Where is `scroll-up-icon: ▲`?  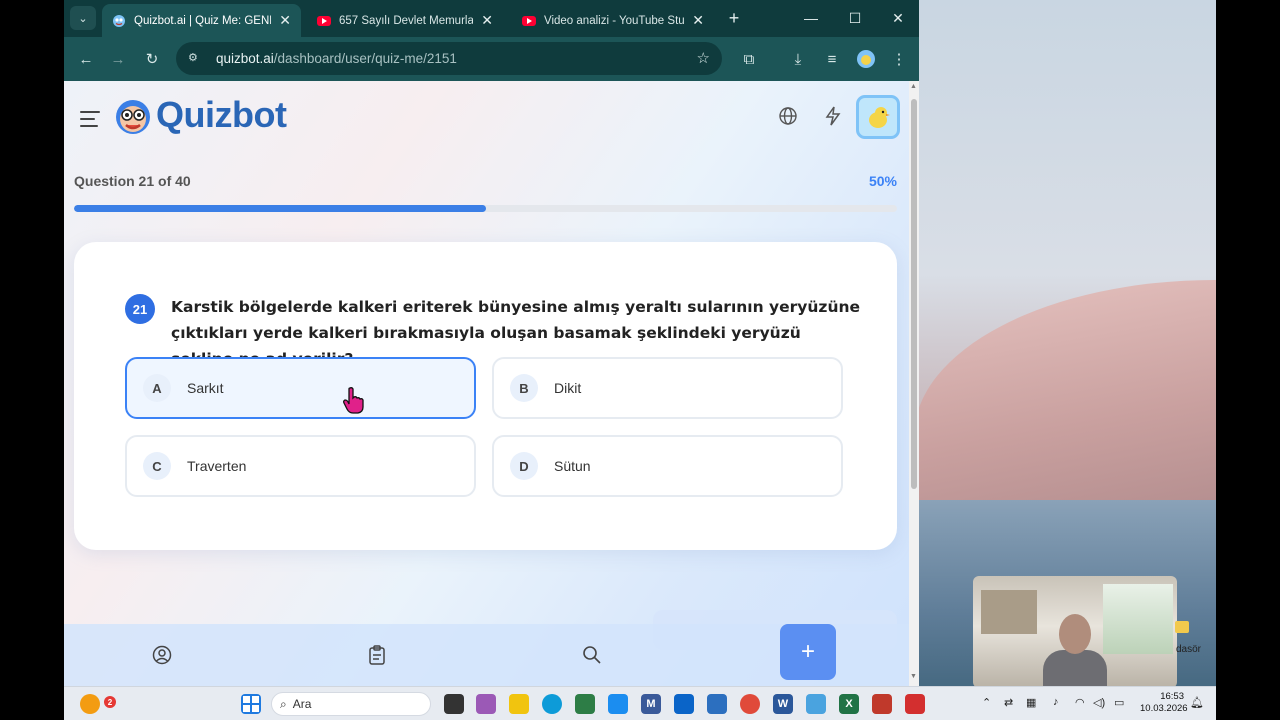 scroll-up-icon: ▲ is located at coordinates (913, 86).